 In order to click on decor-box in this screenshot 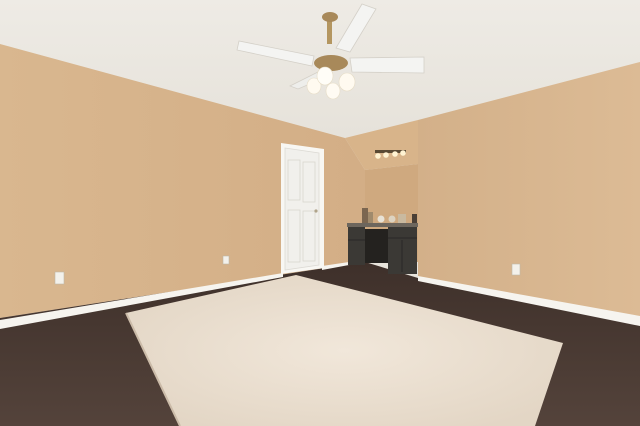, I will do `click(370, 217)`.